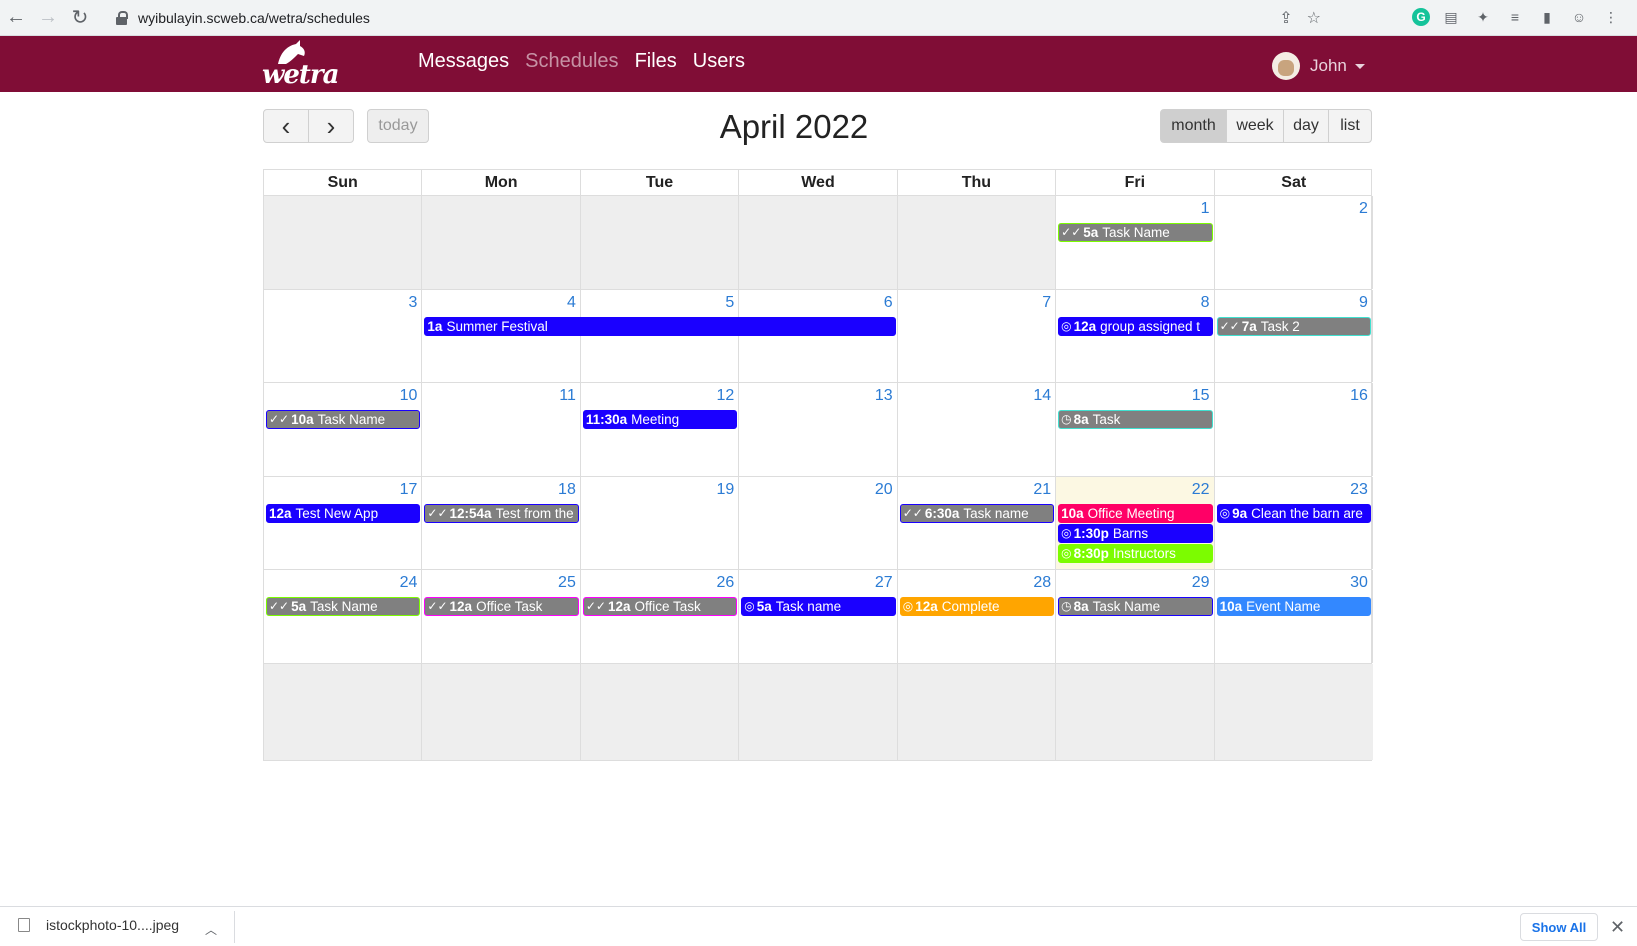 The height and width of the screenshot is (946, 1637). I want to click on day-number: 16, so click(1359, 396).